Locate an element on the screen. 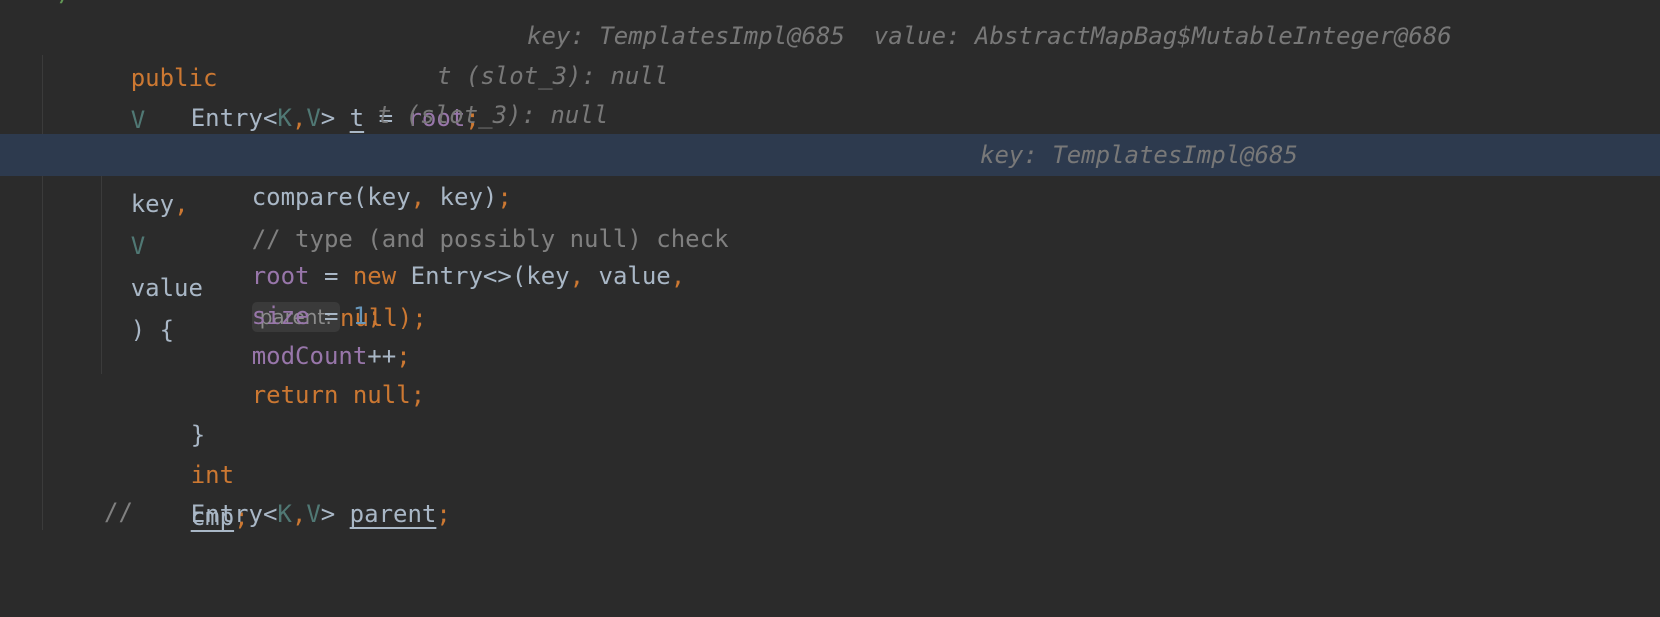 This screenshot has height=617, width=1660. code-line-9: return null; is located at coordinates (830, 370).